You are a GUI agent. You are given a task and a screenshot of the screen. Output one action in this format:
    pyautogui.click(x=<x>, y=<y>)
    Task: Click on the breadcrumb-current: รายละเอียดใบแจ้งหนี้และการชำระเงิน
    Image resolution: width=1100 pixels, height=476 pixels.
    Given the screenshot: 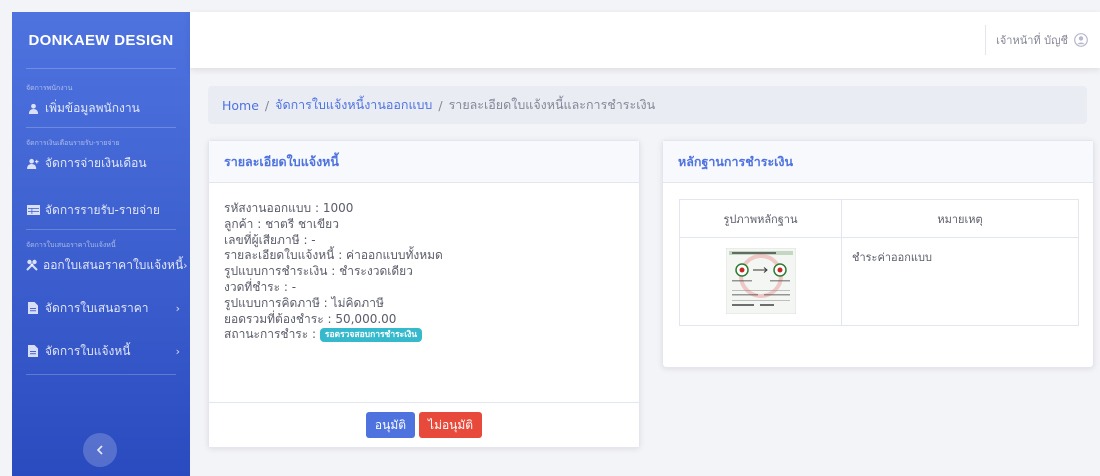 What is the action you would take?
    pyautogui.click(x=552, y=104)
    